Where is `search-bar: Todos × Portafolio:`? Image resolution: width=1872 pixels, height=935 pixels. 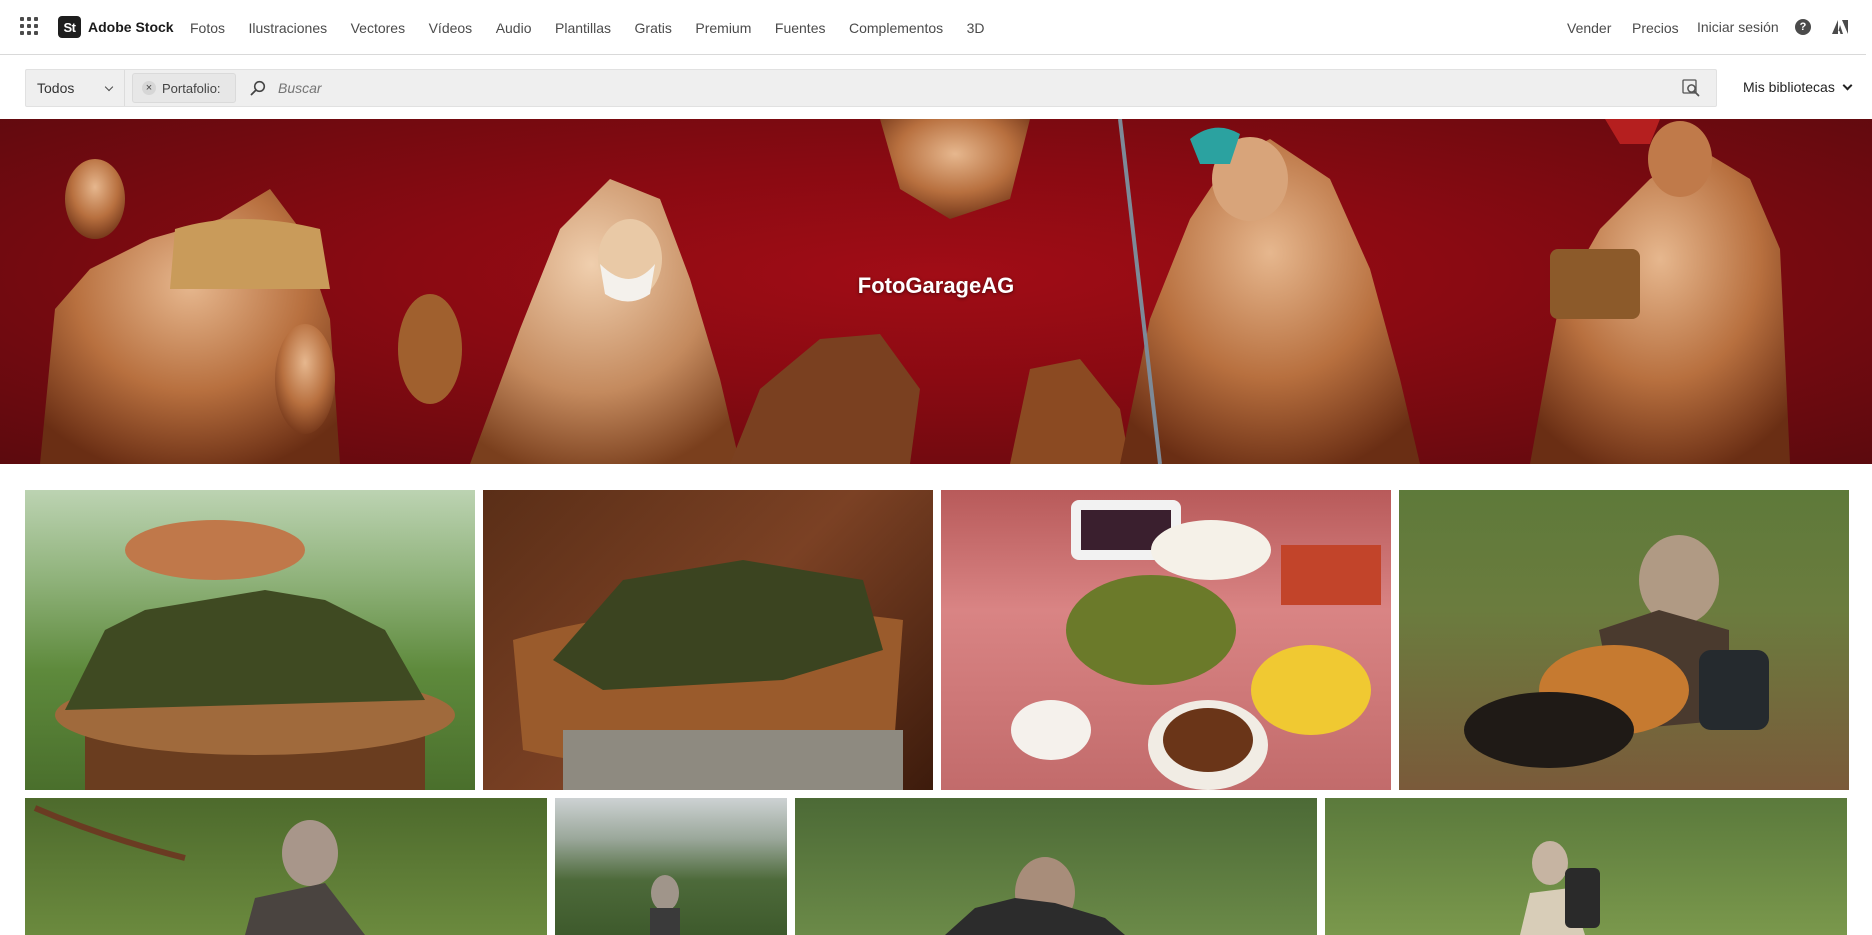
search-bar: Todos × Portafolio: is located at coordinates (871, 88).